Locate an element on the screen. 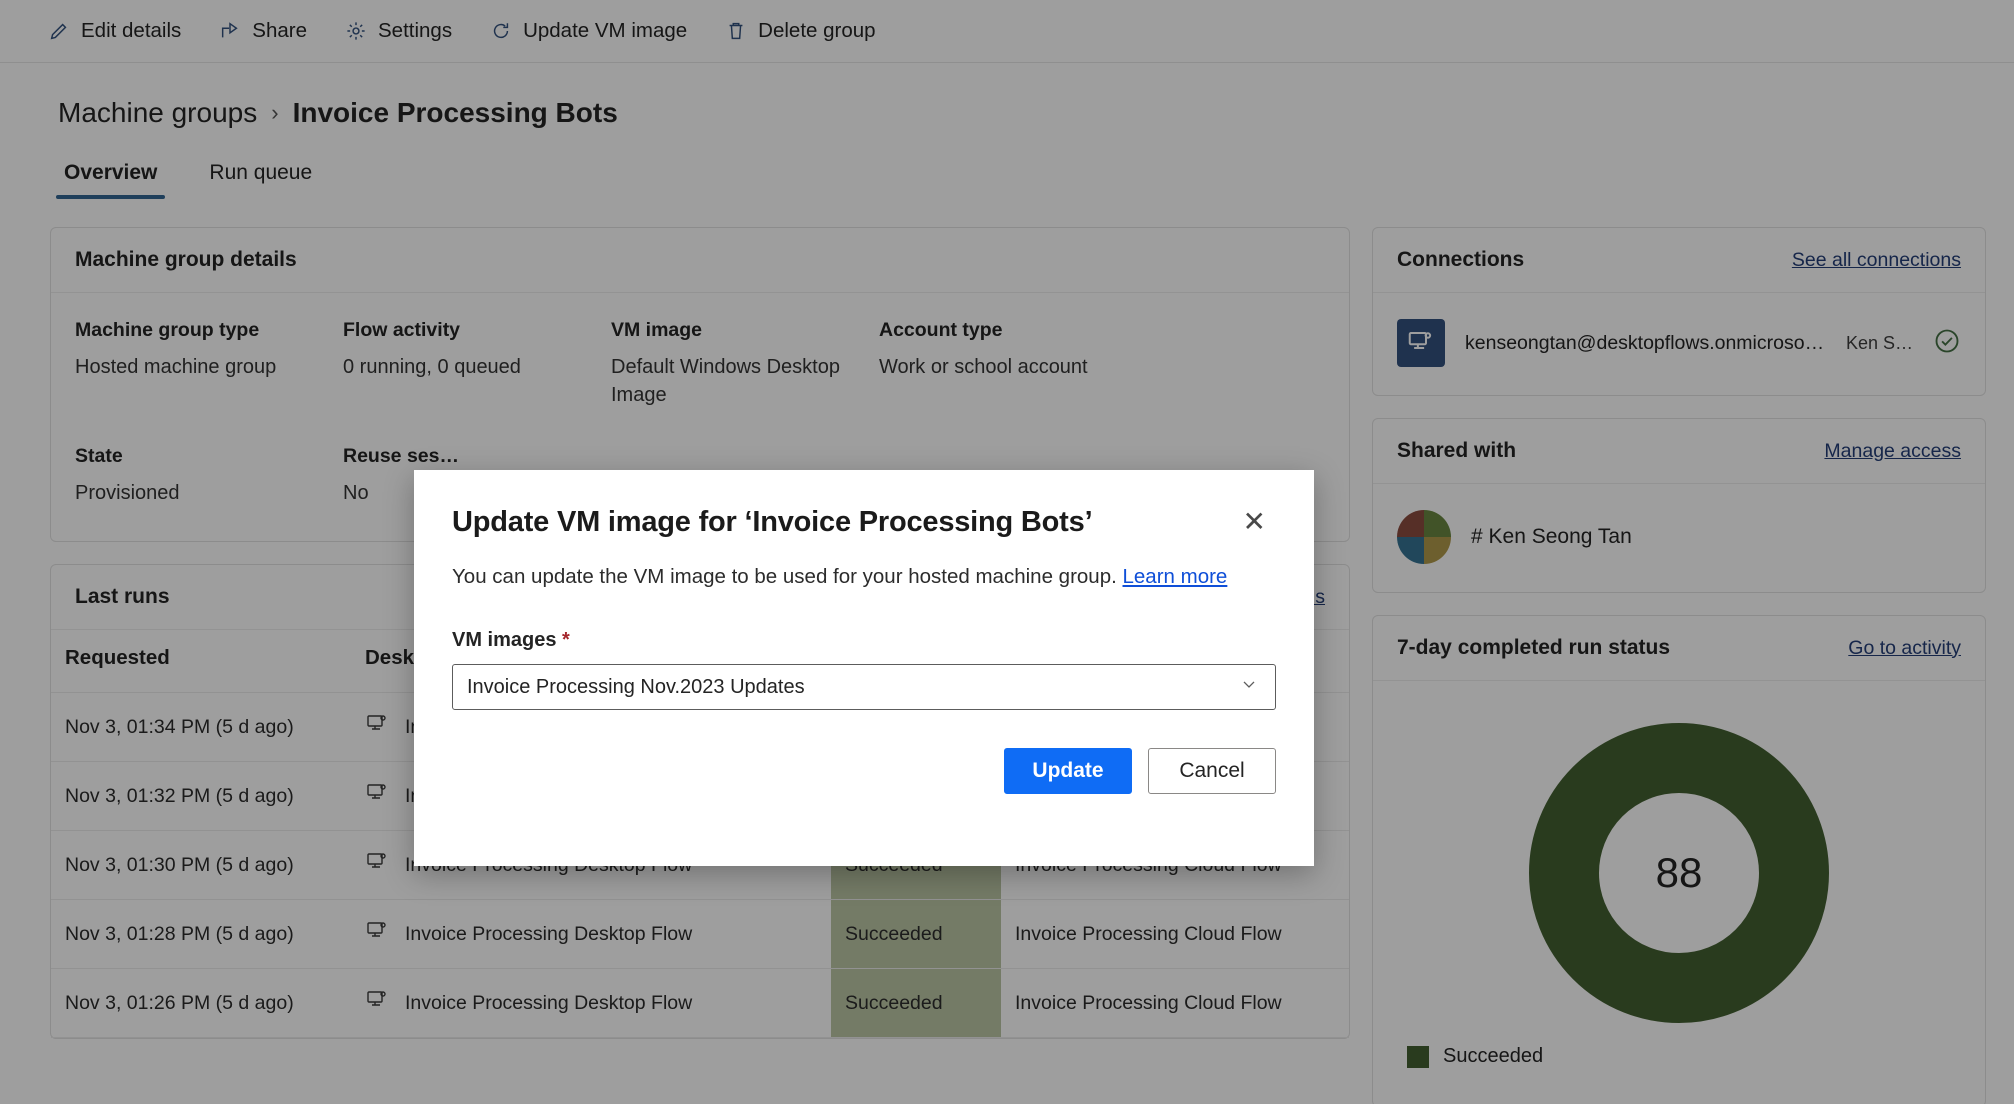 Image resolution: width=2014 pixels, height=1104 pixels. command-label: Settings is located at coordinates (415, 30).